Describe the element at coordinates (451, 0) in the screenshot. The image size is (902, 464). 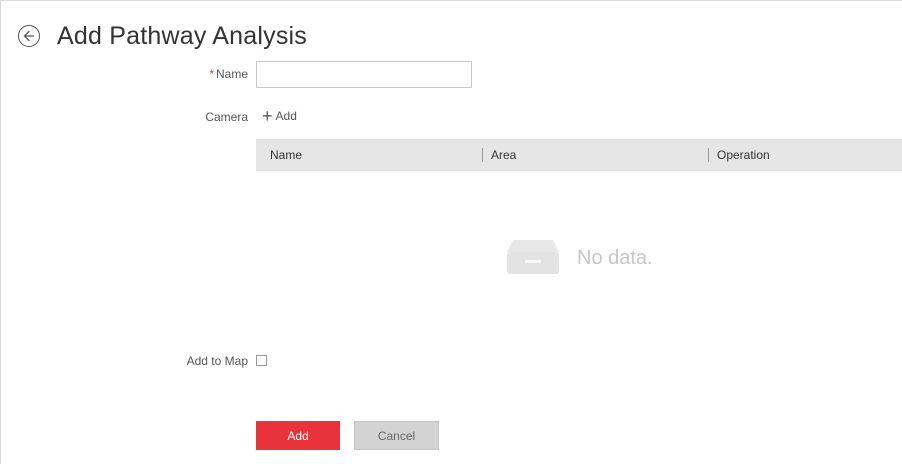
I see `top-divider` at that location.